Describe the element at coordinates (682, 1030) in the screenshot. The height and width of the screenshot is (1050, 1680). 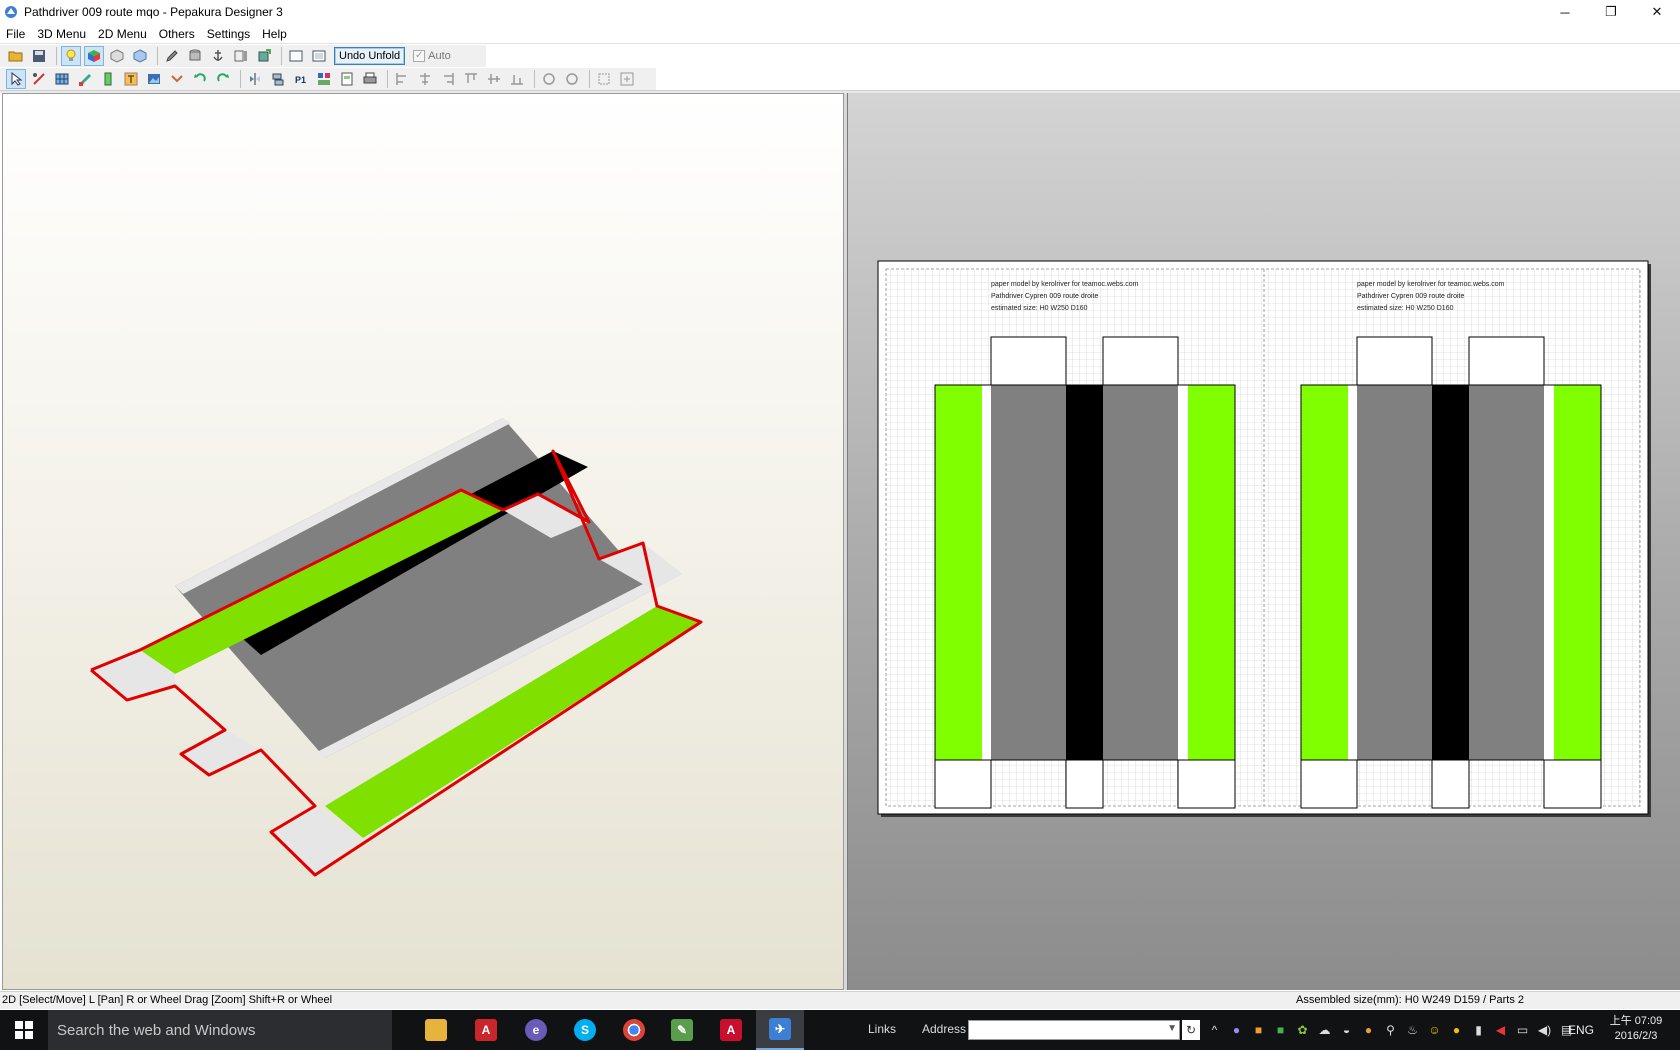
I see `app-taskbar-button: ✎` at that location.